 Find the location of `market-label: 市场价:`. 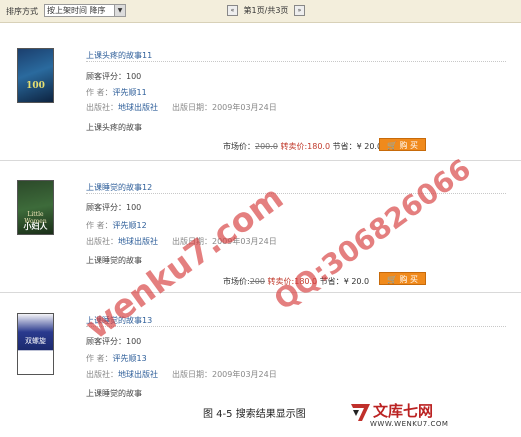

market-label: 市场价: is located at coordinates (236, 281).